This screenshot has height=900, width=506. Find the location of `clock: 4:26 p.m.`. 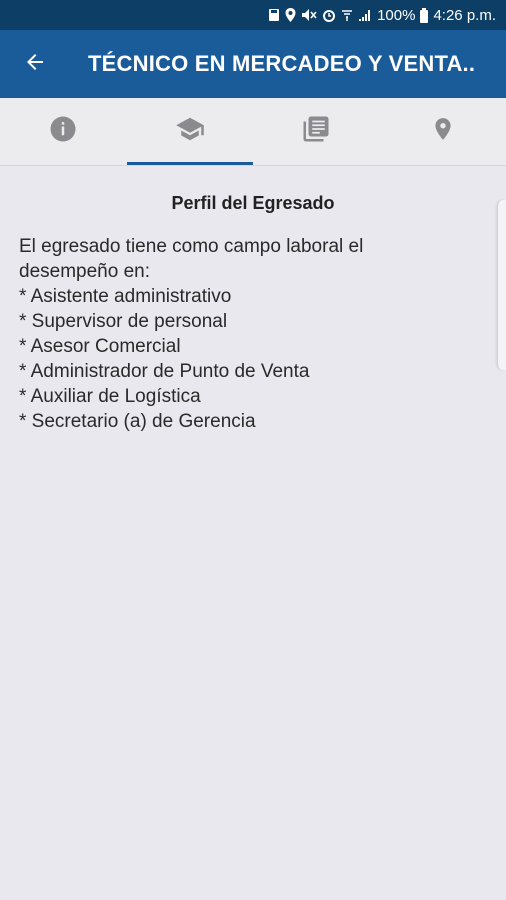

clock: 4:26 p.m. is located at coordinates (464, 15).